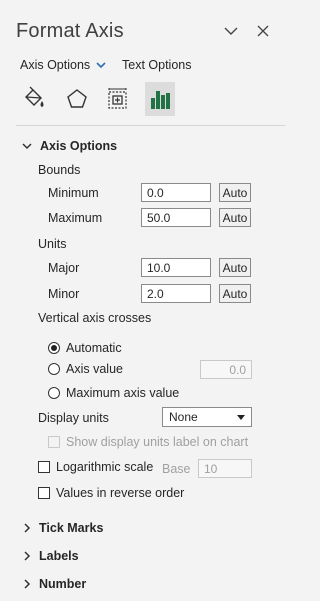 This screenshot has width=320, height=601. What do you see at coordinates (156, 65) in the screenshot?
I see `tab-text-options: Text Options` at bounding box center [156, 65].